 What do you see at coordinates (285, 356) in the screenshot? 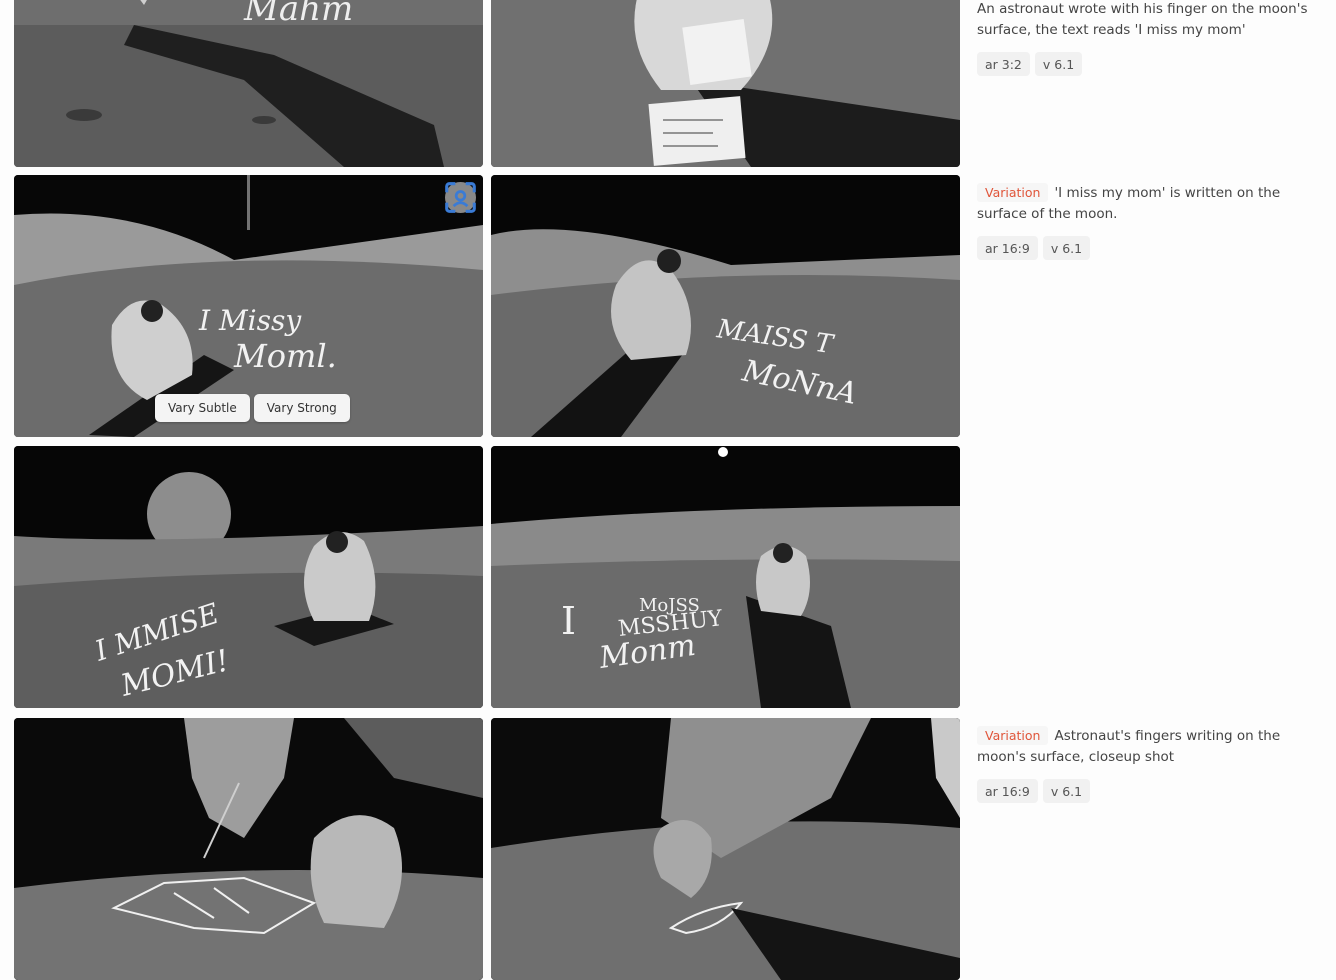
I see `svg-text: Moml.` at bounding box center [285, 356].